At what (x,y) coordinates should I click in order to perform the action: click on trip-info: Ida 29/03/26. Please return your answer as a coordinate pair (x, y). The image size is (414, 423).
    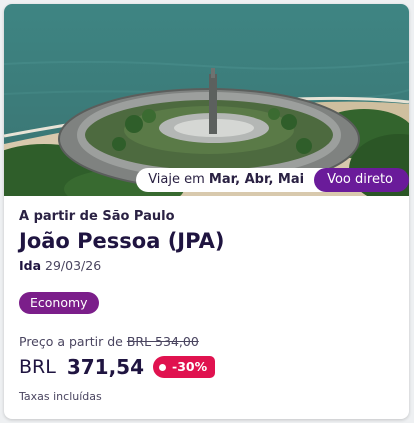
    Looking at the image, I should click on (60, 265).